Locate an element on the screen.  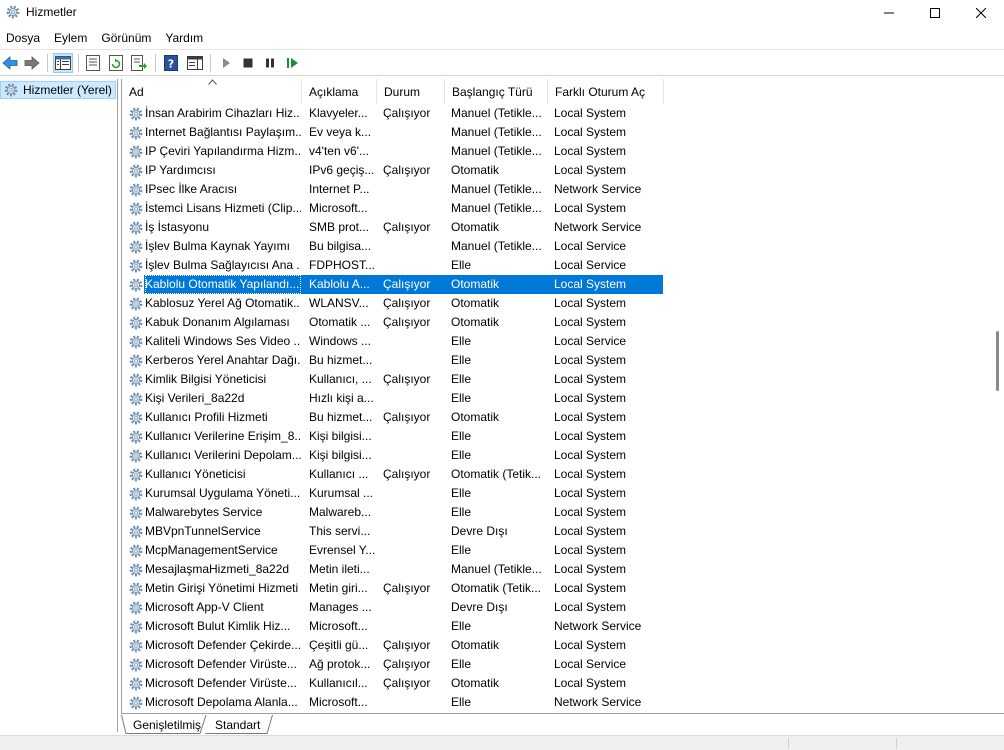
menu-dosya: Dosya is located at coordinates (24, 38).